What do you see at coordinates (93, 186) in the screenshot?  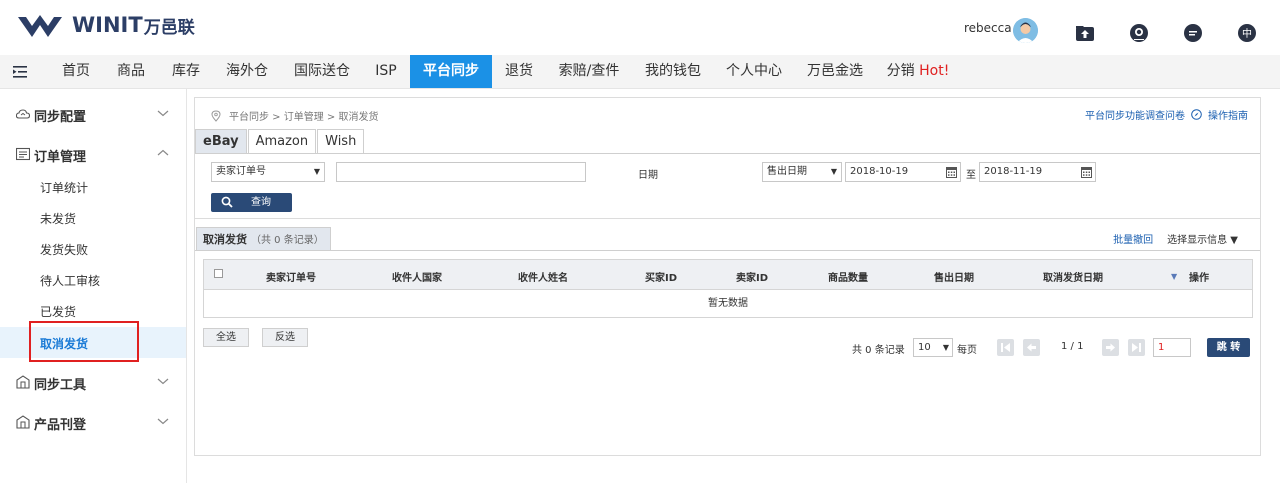 I see `sidebar-item-order-stats: 订单统计` at bounding box center [93, 186].